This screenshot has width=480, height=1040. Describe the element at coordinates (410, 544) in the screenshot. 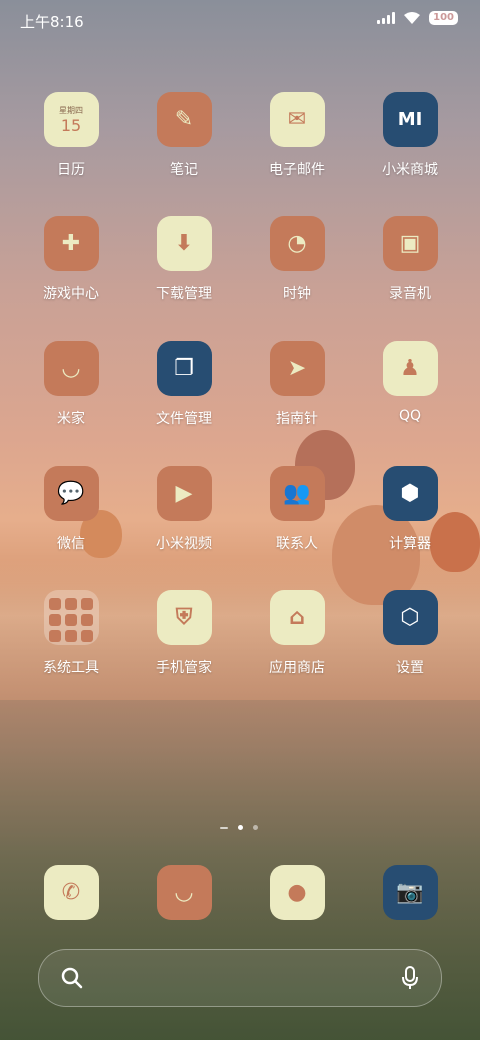

I see `app-label: 计算器` at that location.